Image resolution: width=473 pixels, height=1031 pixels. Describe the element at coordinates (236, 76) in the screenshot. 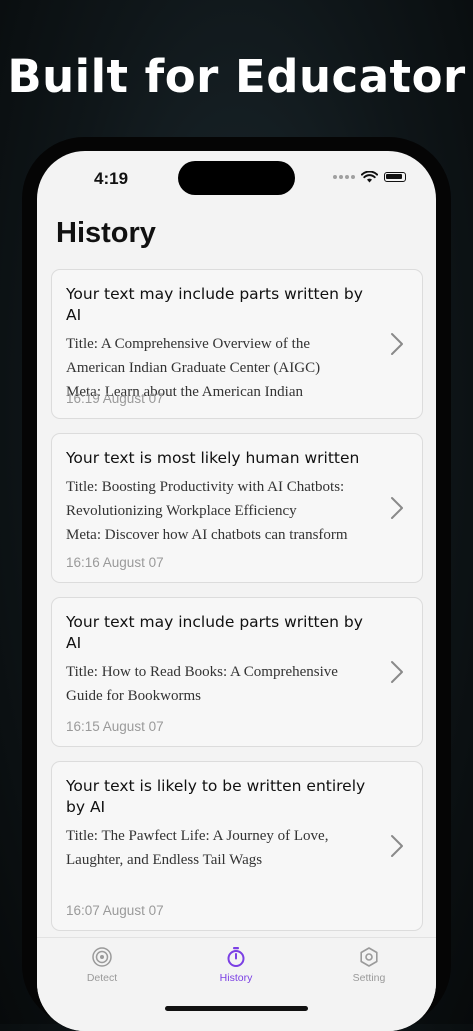

I see `promo-headline: Built for Educator` at that location.